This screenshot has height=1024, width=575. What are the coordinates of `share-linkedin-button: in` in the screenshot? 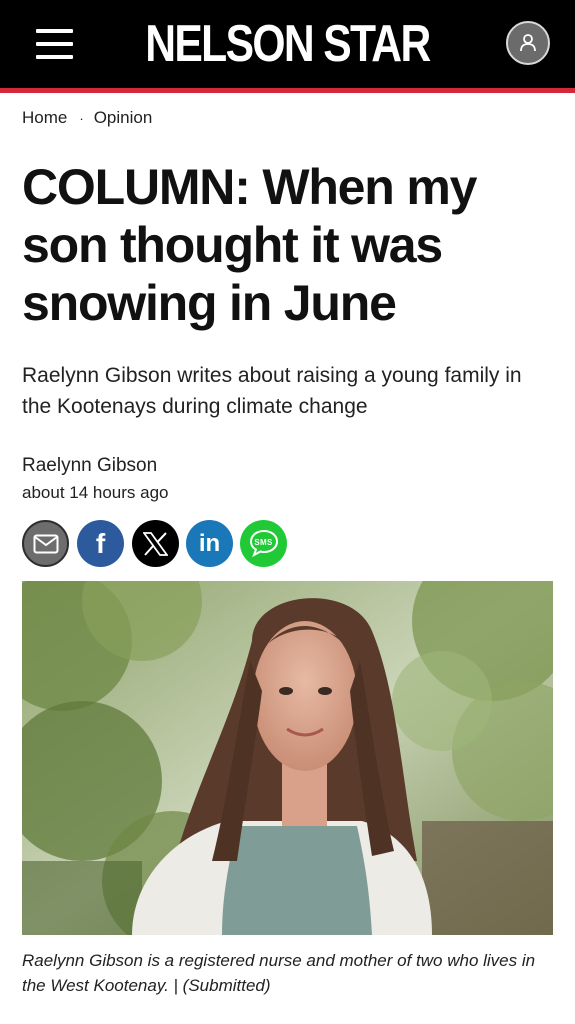 It's located at (209, 543).